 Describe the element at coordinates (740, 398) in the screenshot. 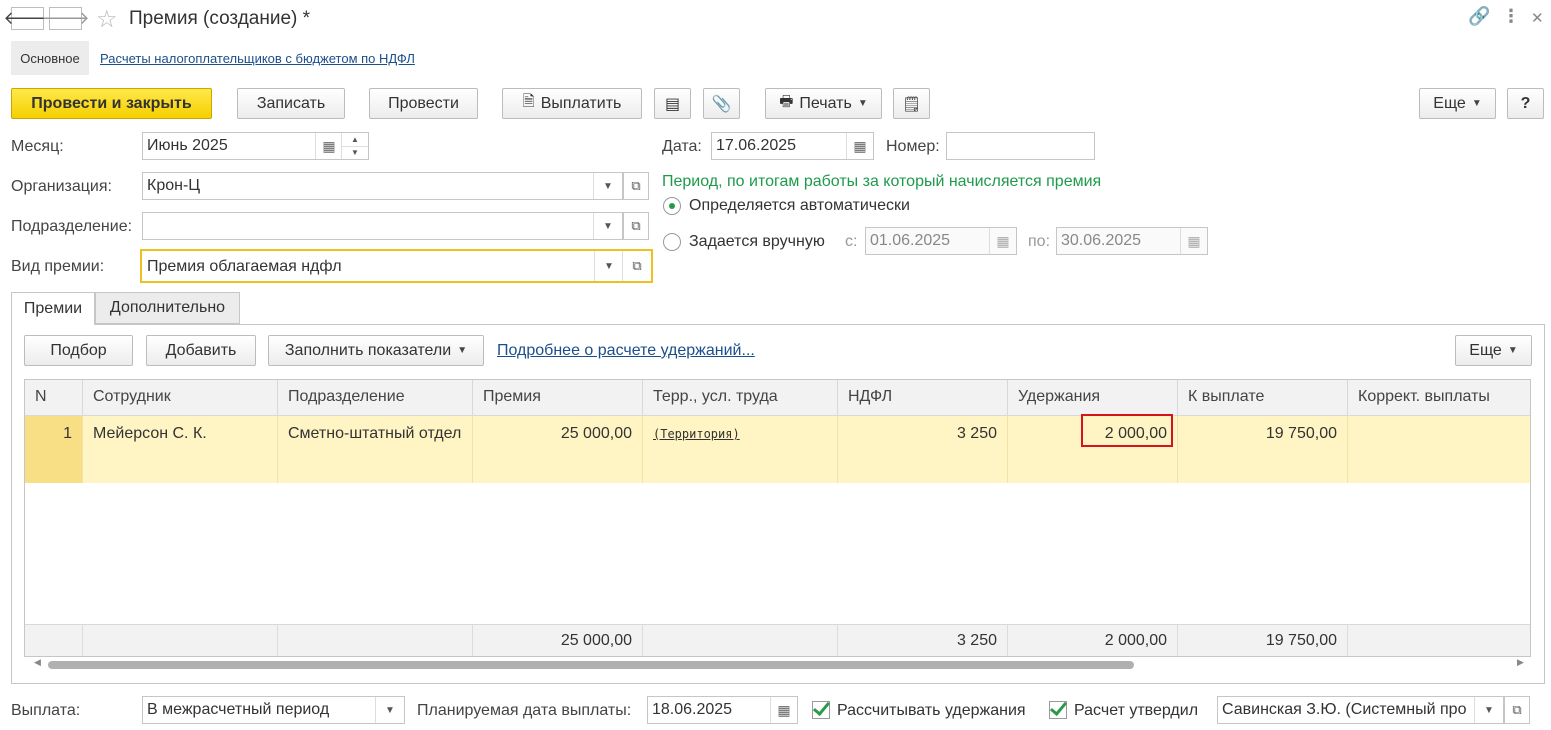

I see `column-header: Терр., усл. труда` at that location.